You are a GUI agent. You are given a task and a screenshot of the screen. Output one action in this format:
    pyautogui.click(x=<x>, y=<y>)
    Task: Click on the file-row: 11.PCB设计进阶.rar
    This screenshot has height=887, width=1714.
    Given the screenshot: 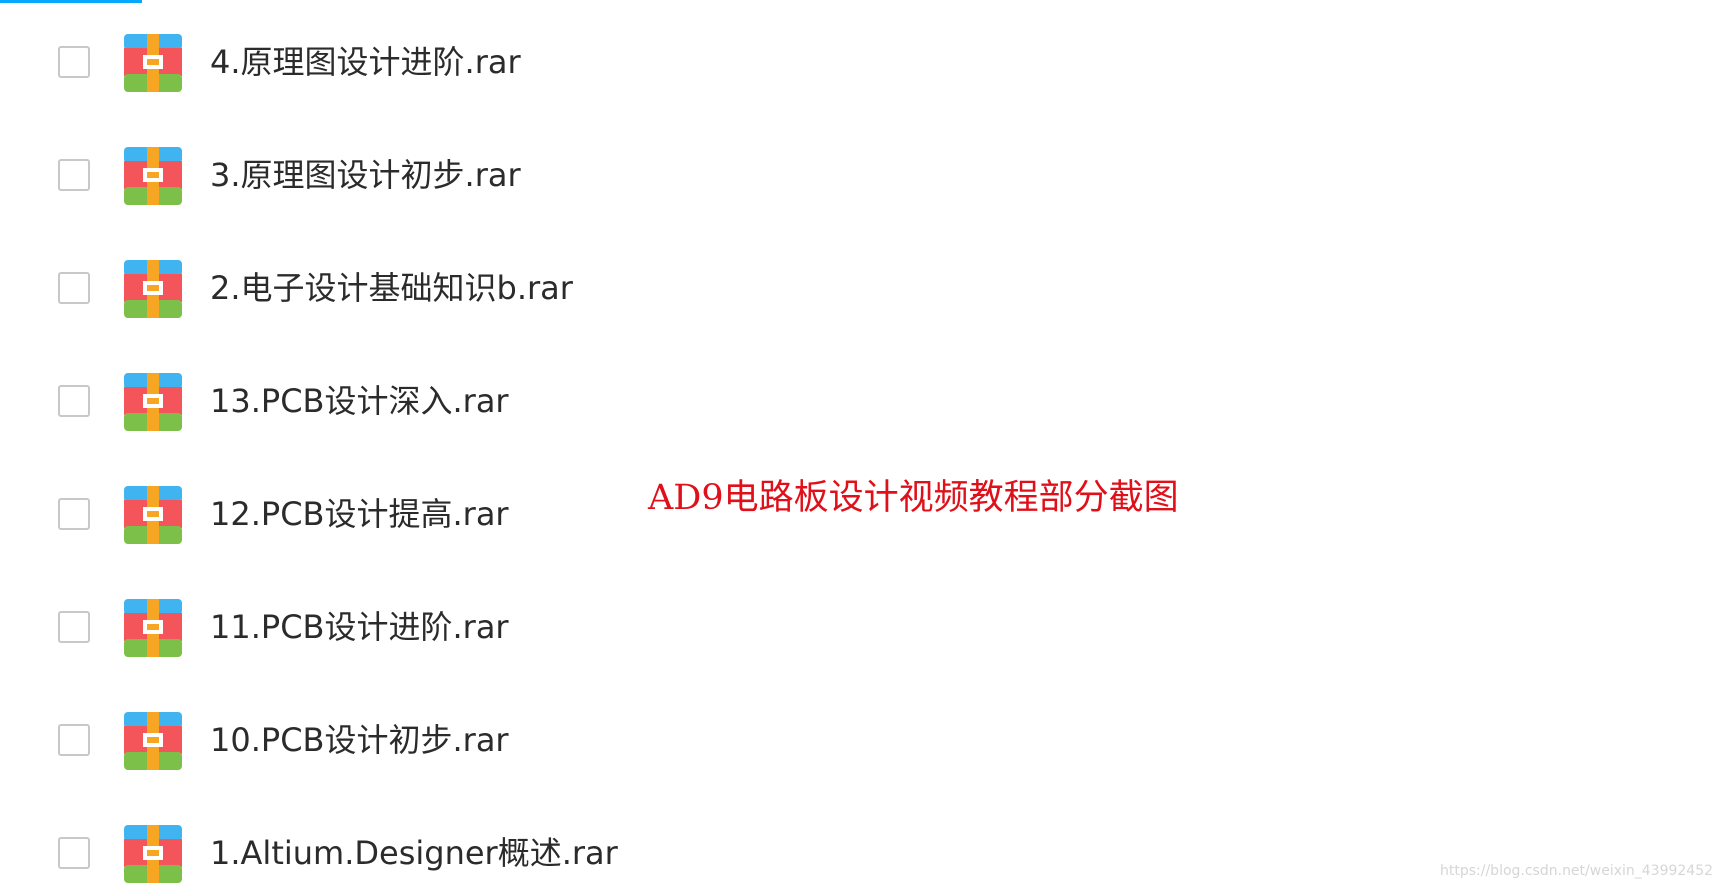 What is the action you would take?
    pyautogui.click(x=360, y=630)
    